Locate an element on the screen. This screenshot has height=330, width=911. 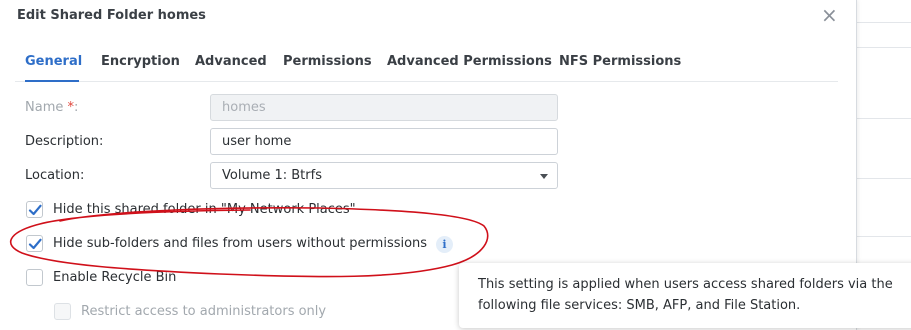
recycle-bin-checkbox is located at coordinates (34, 277).